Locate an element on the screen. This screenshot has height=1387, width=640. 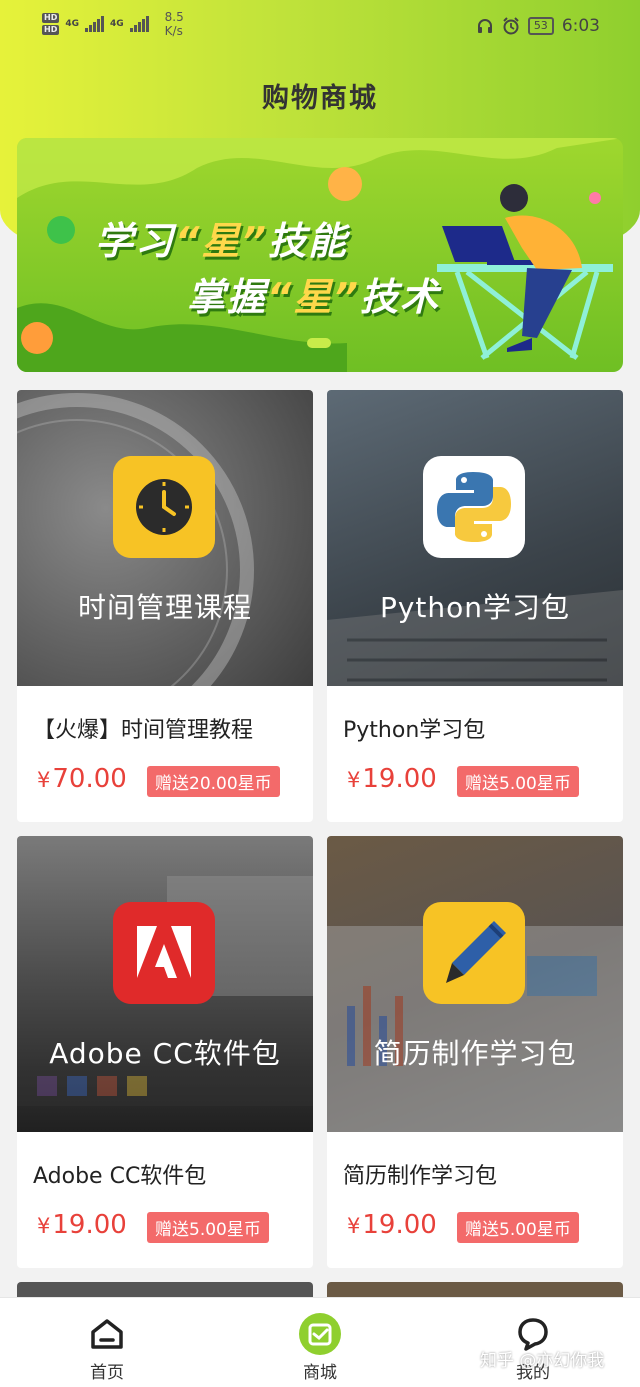
product-price: ¥70.00 is located at coordinates (82, 779).